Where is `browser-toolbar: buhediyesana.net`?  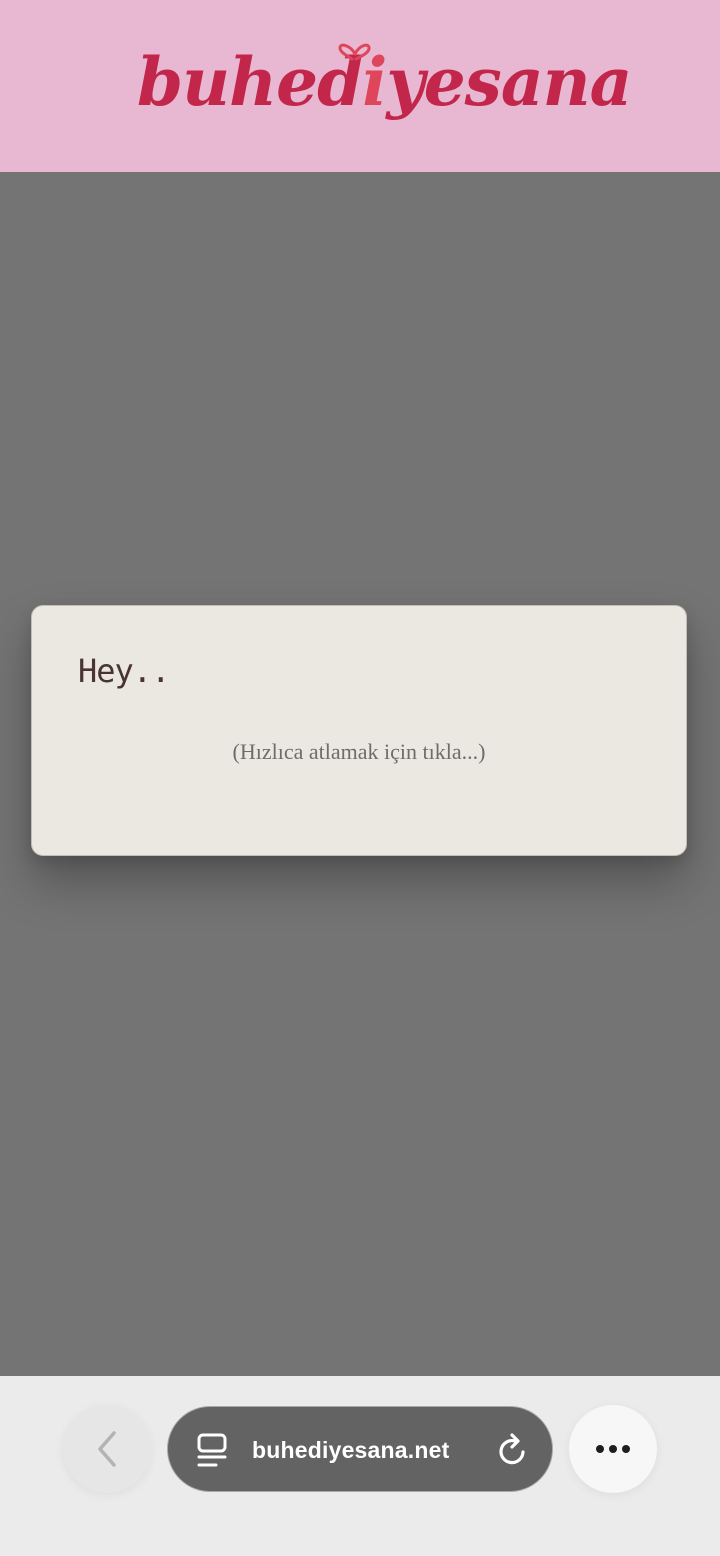
browser-toolbar: buhediyesana.net is located at coordinates (360, 1466).